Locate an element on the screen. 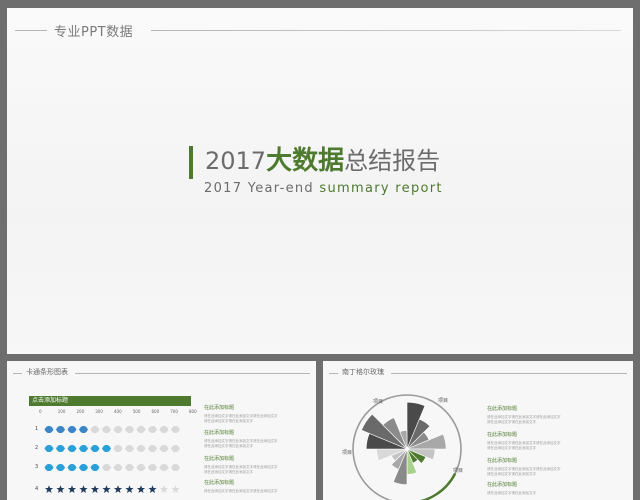 The image size is (640, 500). axis-tick: 600 is located at coordinates (155, 411).